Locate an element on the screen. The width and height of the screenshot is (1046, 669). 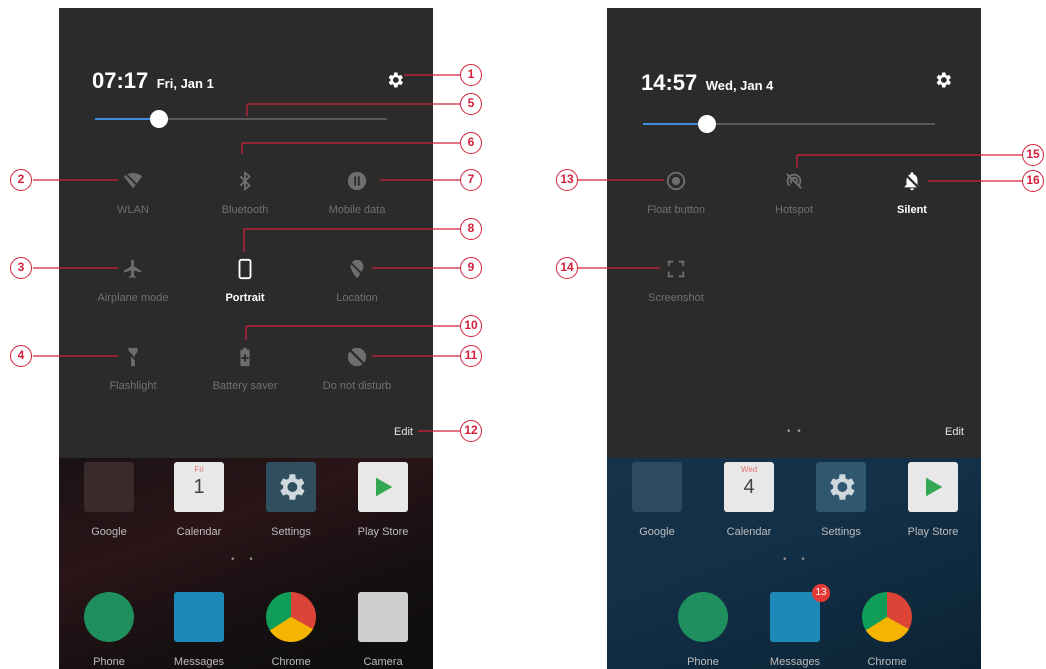
tile-float-button: Float button is located at coordinates (676, 193).